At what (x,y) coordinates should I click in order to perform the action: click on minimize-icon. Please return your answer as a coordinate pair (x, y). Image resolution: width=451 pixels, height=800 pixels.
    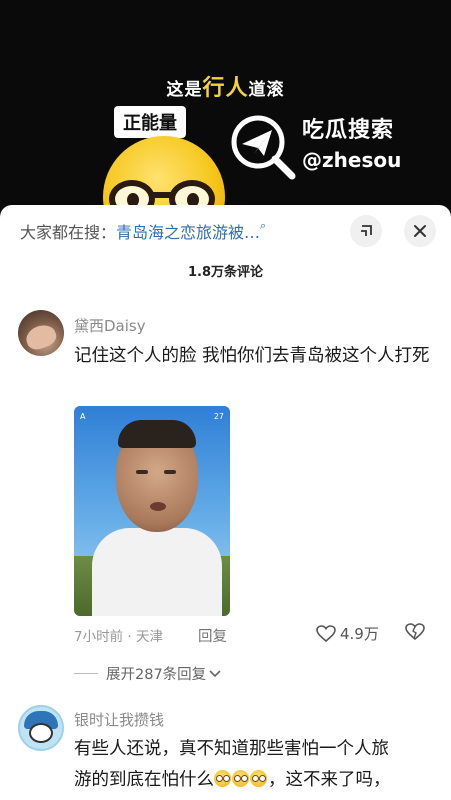
    Looking at the image, I should click on (366, 230).